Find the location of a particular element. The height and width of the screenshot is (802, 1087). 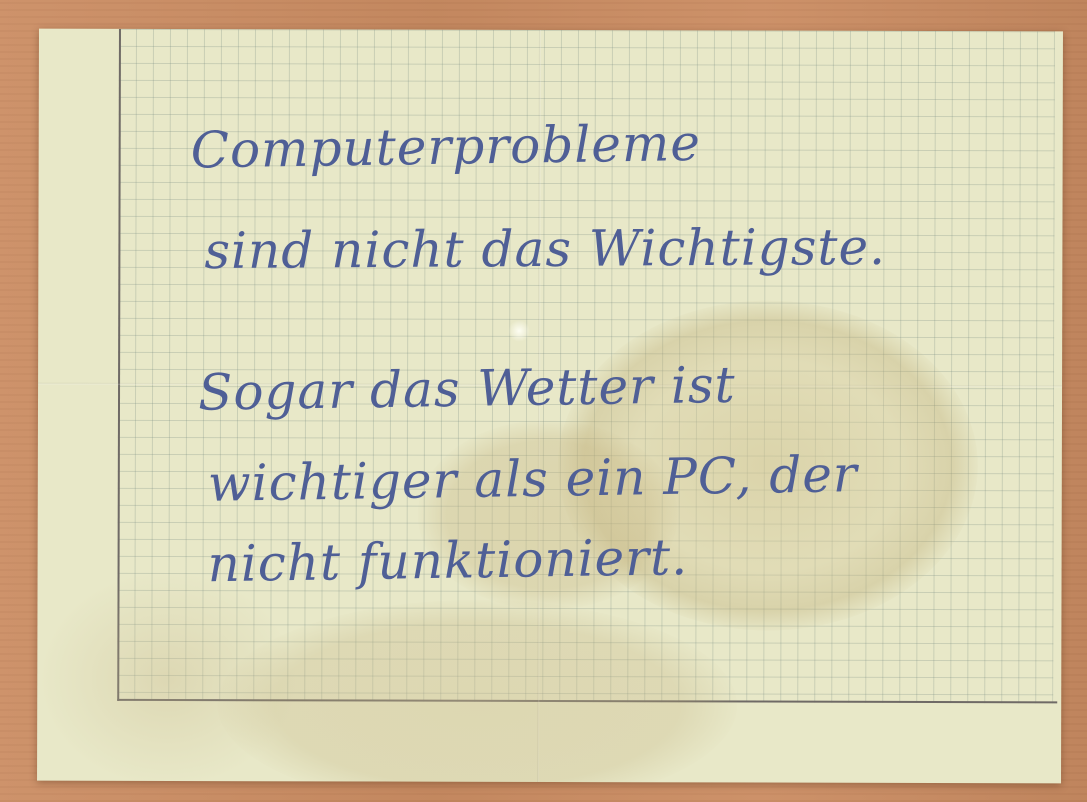

handwritten-line-1: Computerprobleme is located at coordinates (446, 146).